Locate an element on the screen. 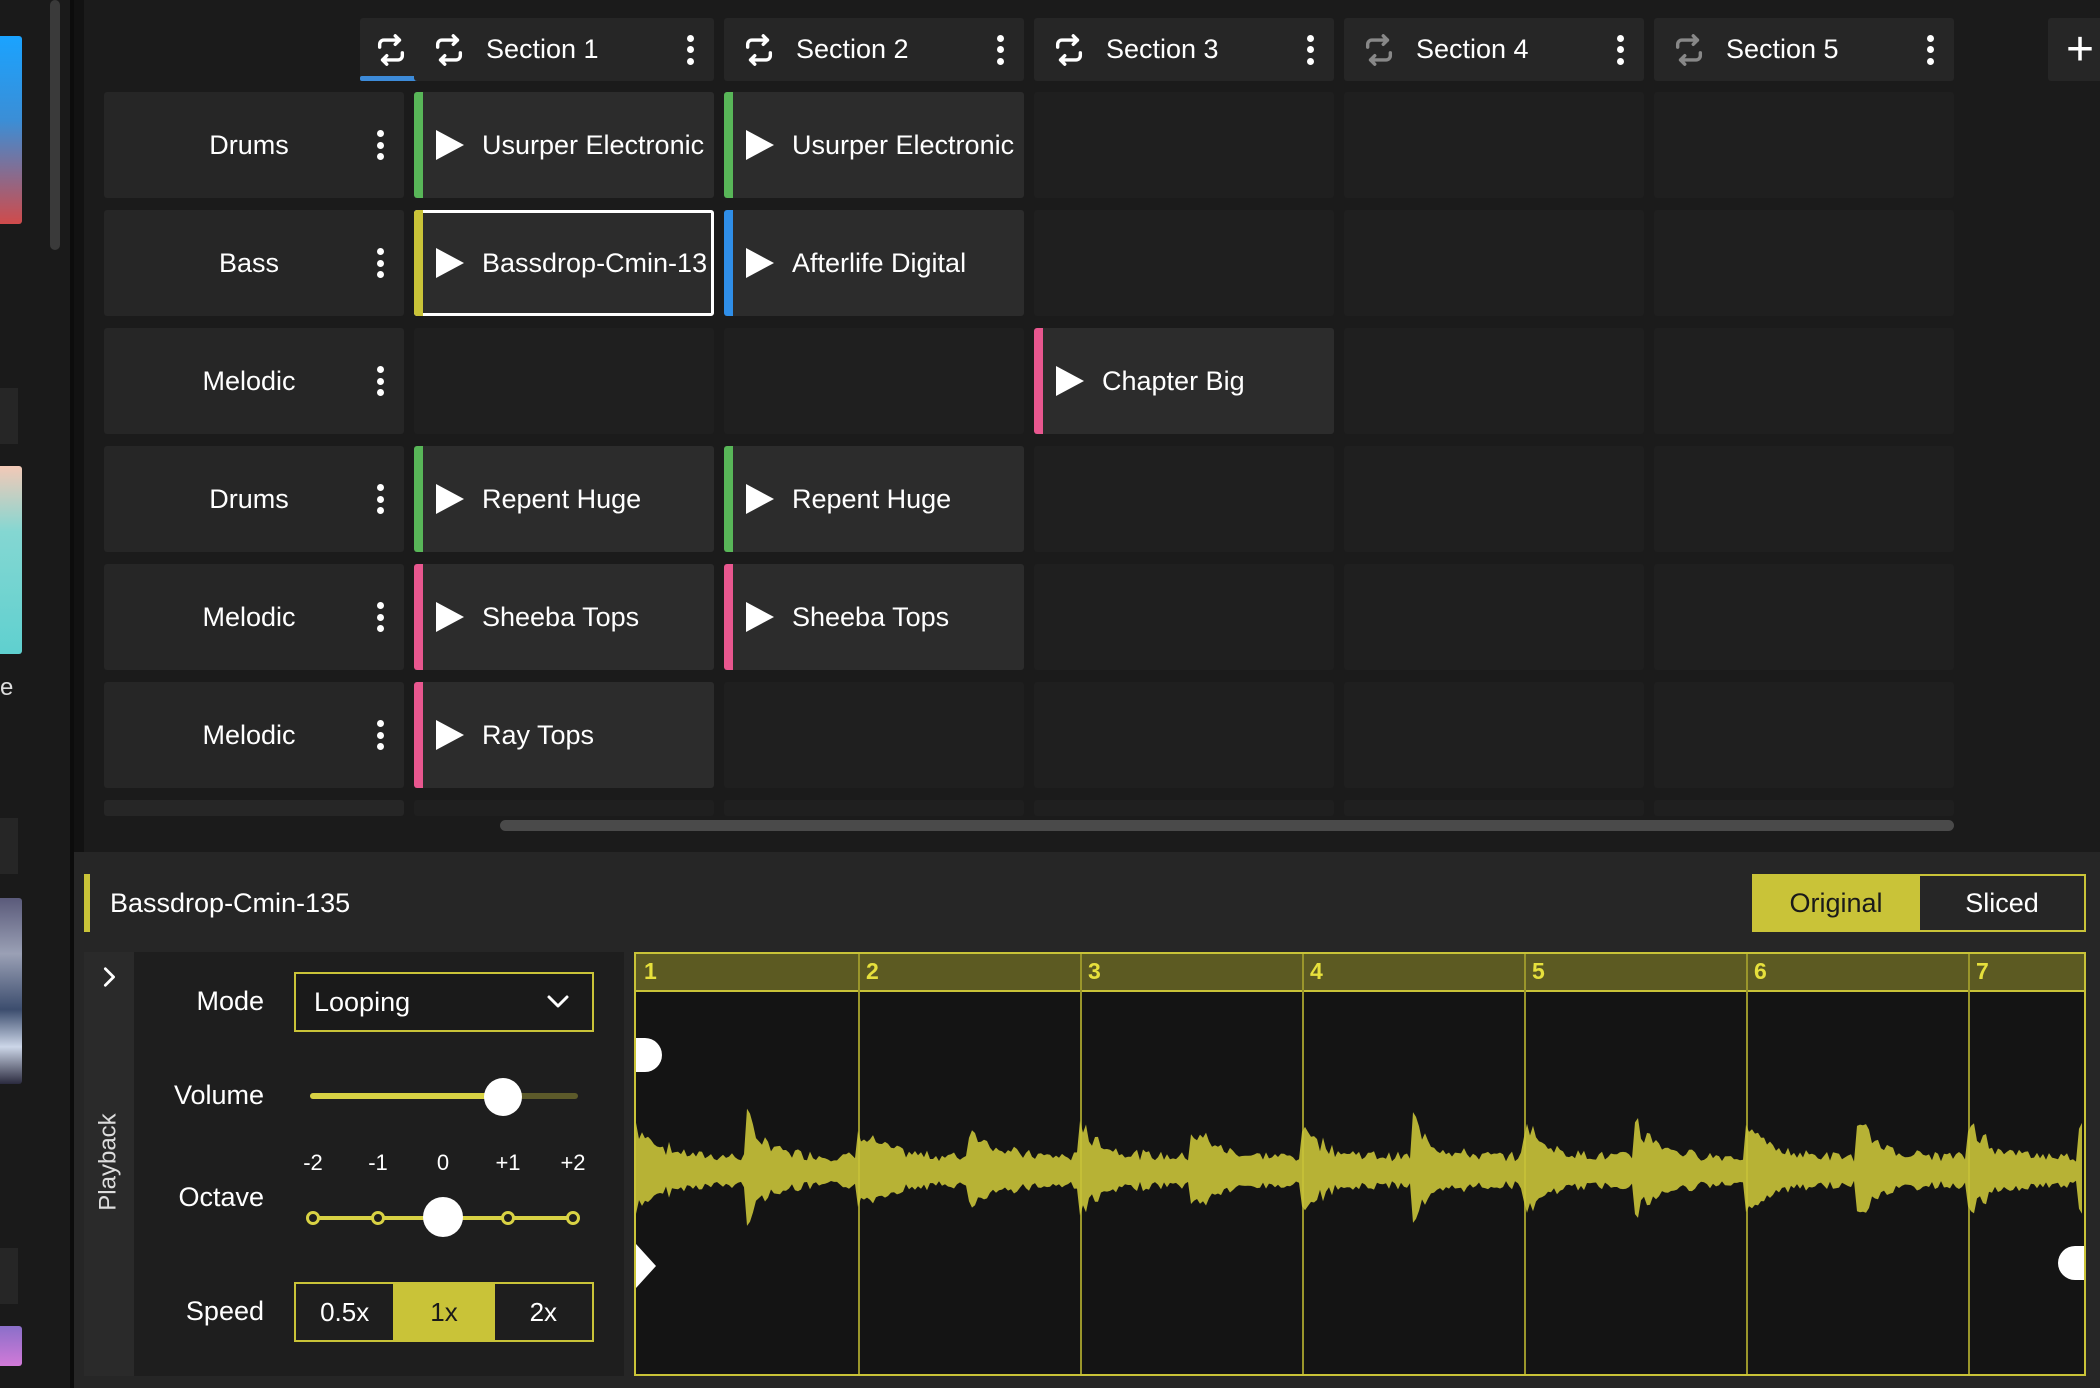 The height and width of the screenshot is (1388, 2100). volume-thumb is located at coordinates (502, 1097).